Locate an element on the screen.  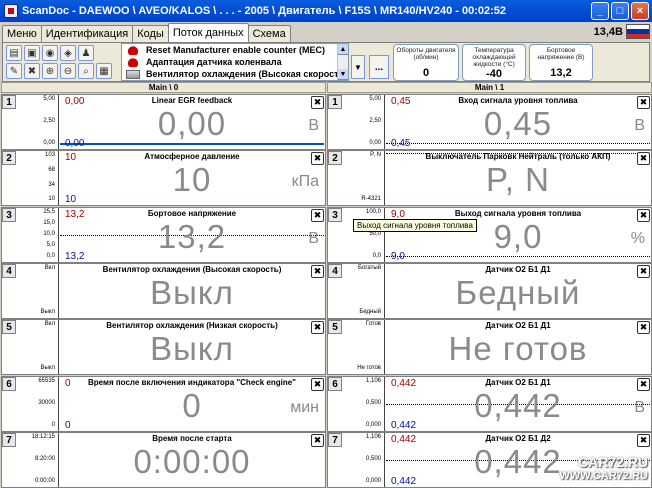
russian-flag-icon is located at coordinates (638, 31).